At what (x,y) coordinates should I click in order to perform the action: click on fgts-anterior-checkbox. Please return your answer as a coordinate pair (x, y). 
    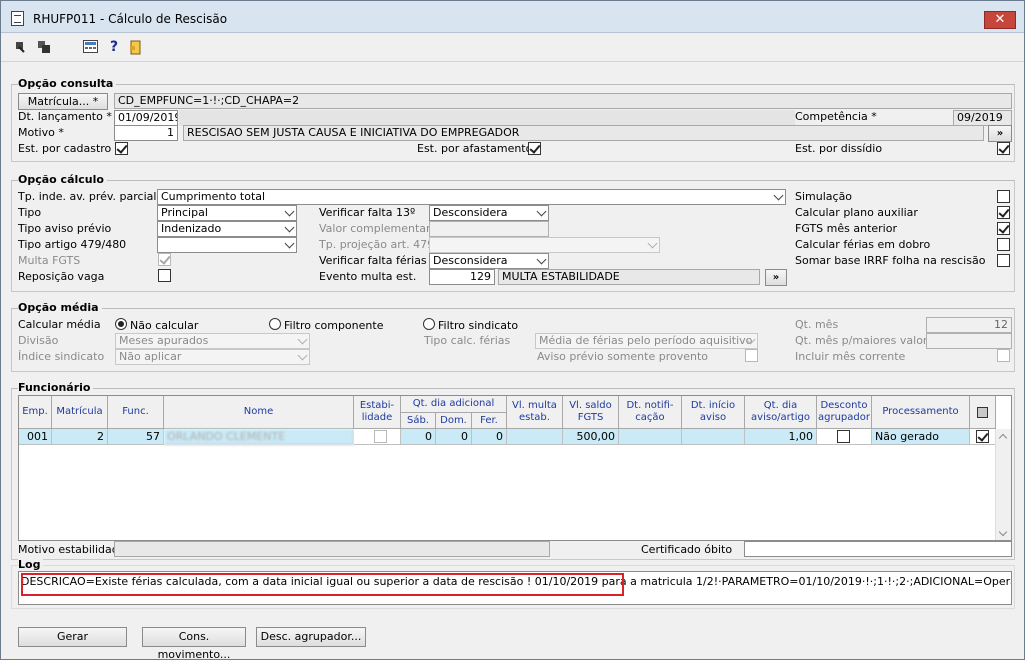
    Looking at the image, I should click on (1003, 228).